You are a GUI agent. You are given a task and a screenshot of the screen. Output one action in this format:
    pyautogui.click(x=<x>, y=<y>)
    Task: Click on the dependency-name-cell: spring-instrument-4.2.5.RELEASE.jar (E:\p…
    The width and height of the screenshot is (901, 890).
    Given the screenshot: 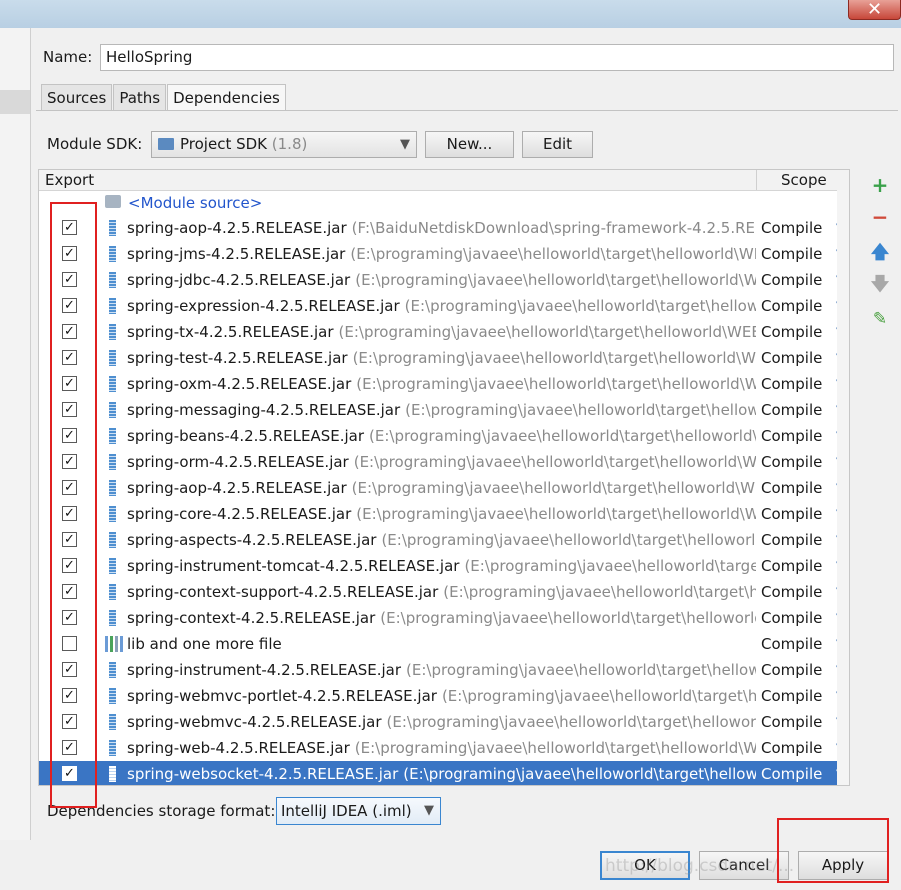 What is the action you would take?
    pyautogui.click(x=441, y=670)
    